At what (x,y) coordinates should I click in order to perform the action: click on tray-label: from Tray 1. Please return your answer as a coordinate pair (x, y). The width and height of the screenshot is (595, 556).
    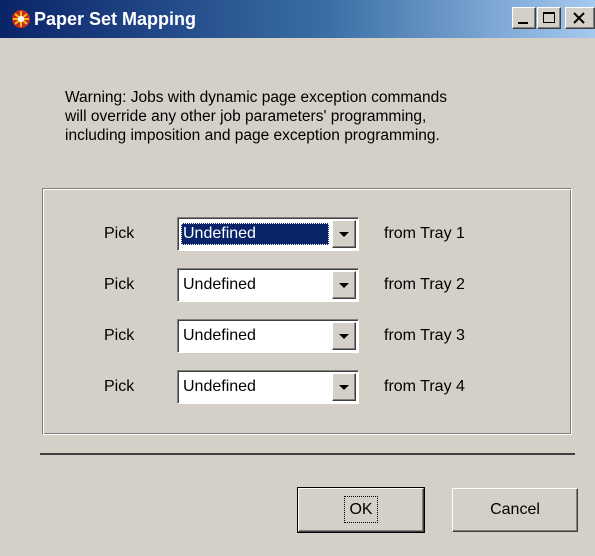
    Looking at the image, I should click on (424, 233).